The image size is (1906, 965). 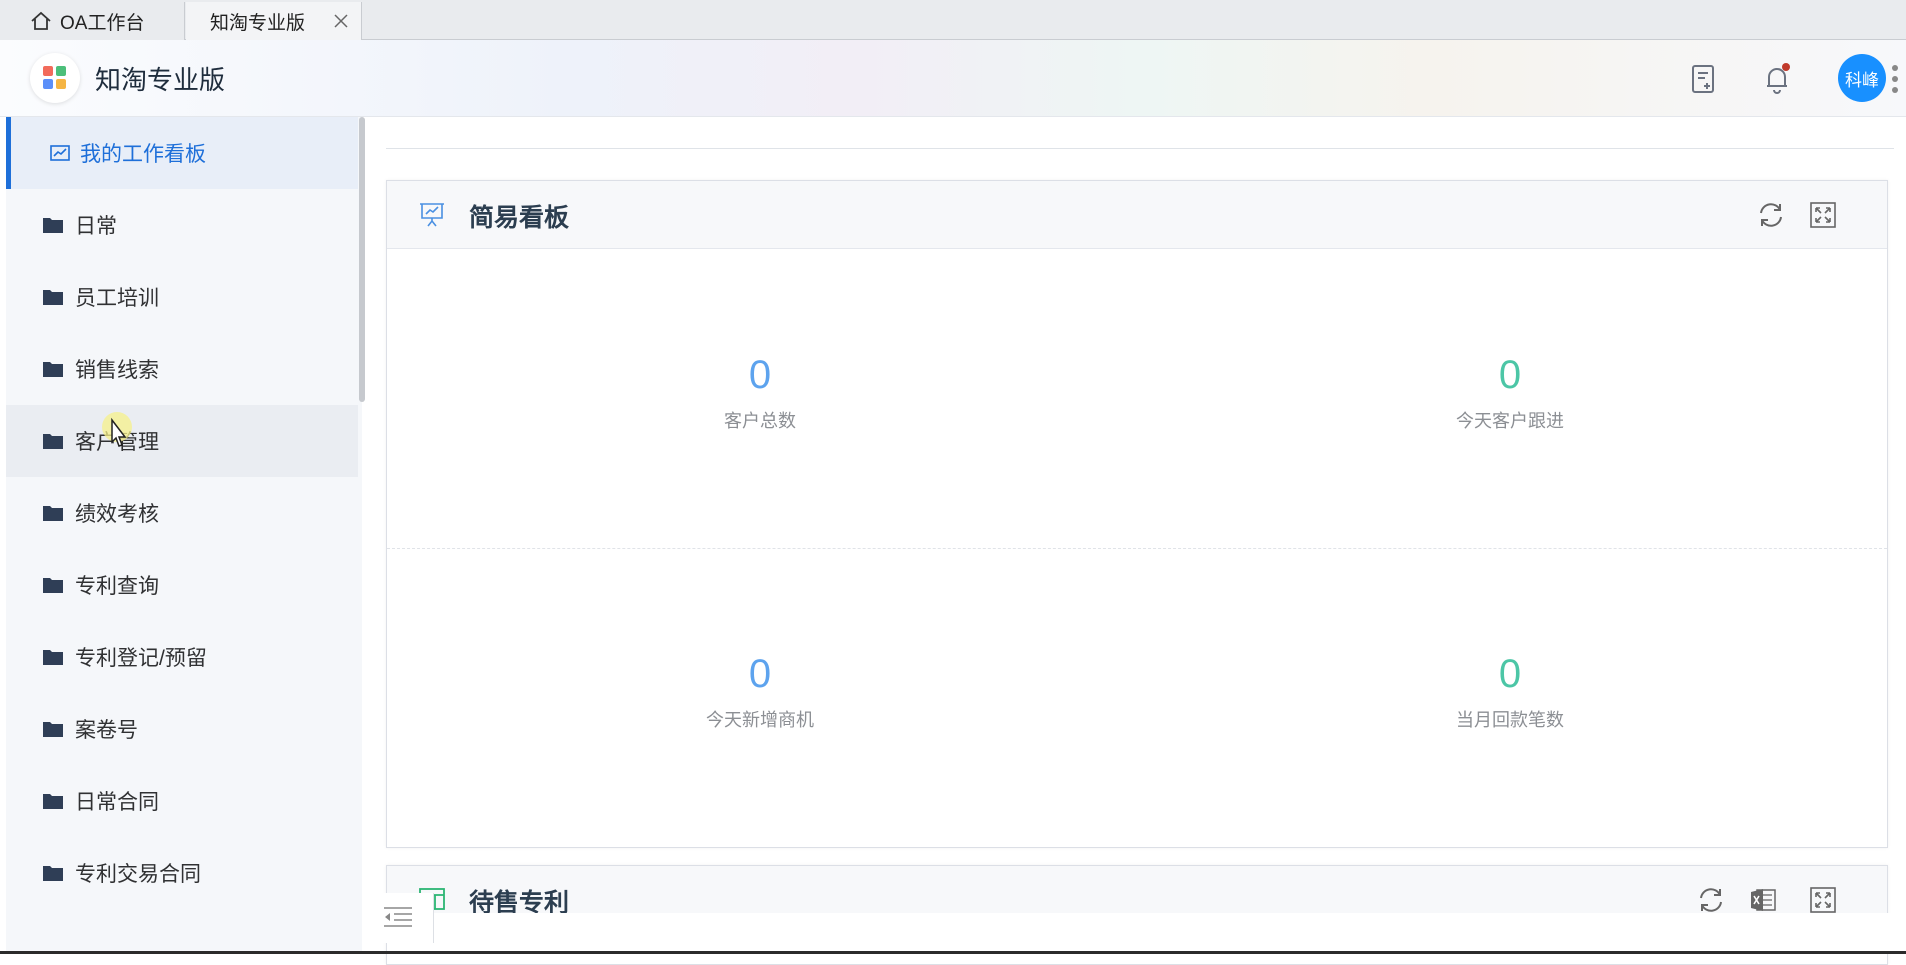 What do you see at coordinates (160, 80) in the screenshot?
I see `app-title: 知淘专业版` at bounding box center [160, 80].